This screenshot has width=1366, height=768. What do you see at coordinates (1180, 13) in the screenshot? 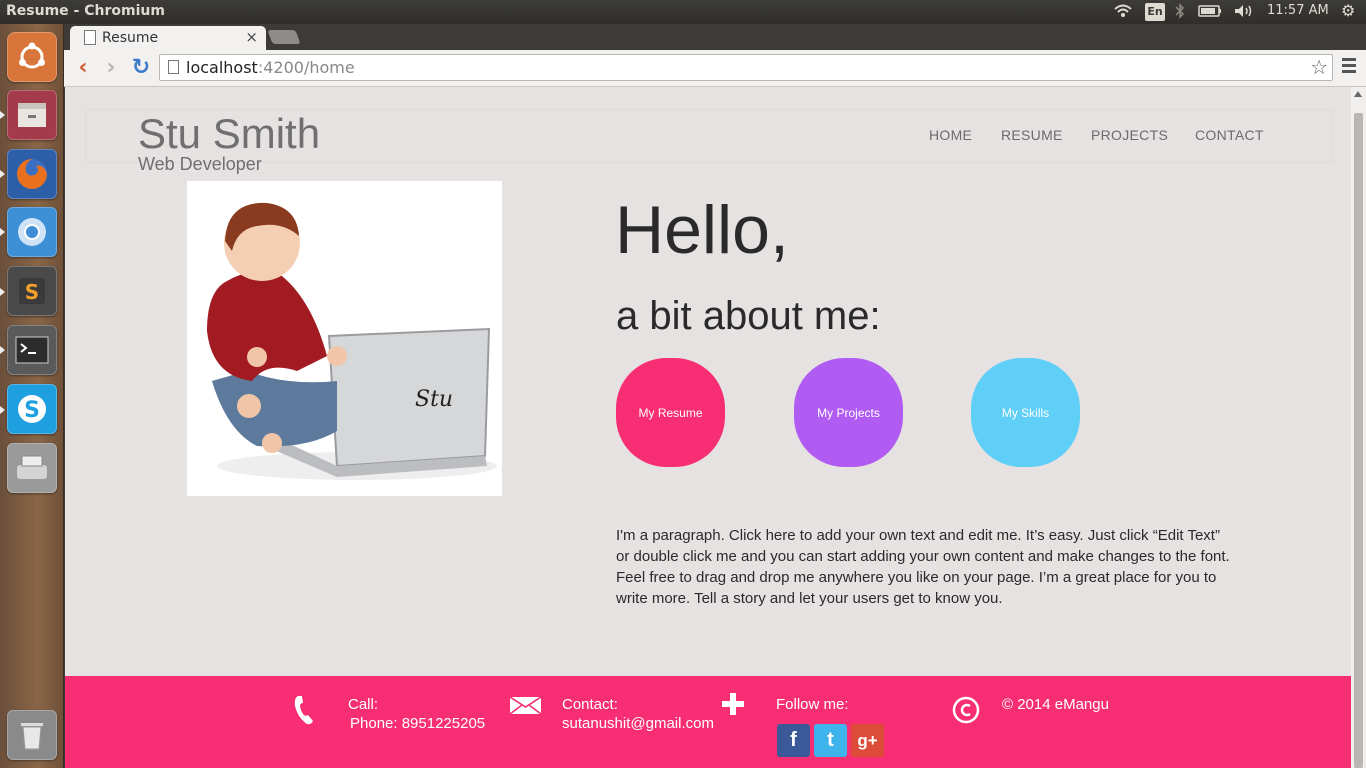
I see `bluetooth-icon` at bounding box center [1180, 13].